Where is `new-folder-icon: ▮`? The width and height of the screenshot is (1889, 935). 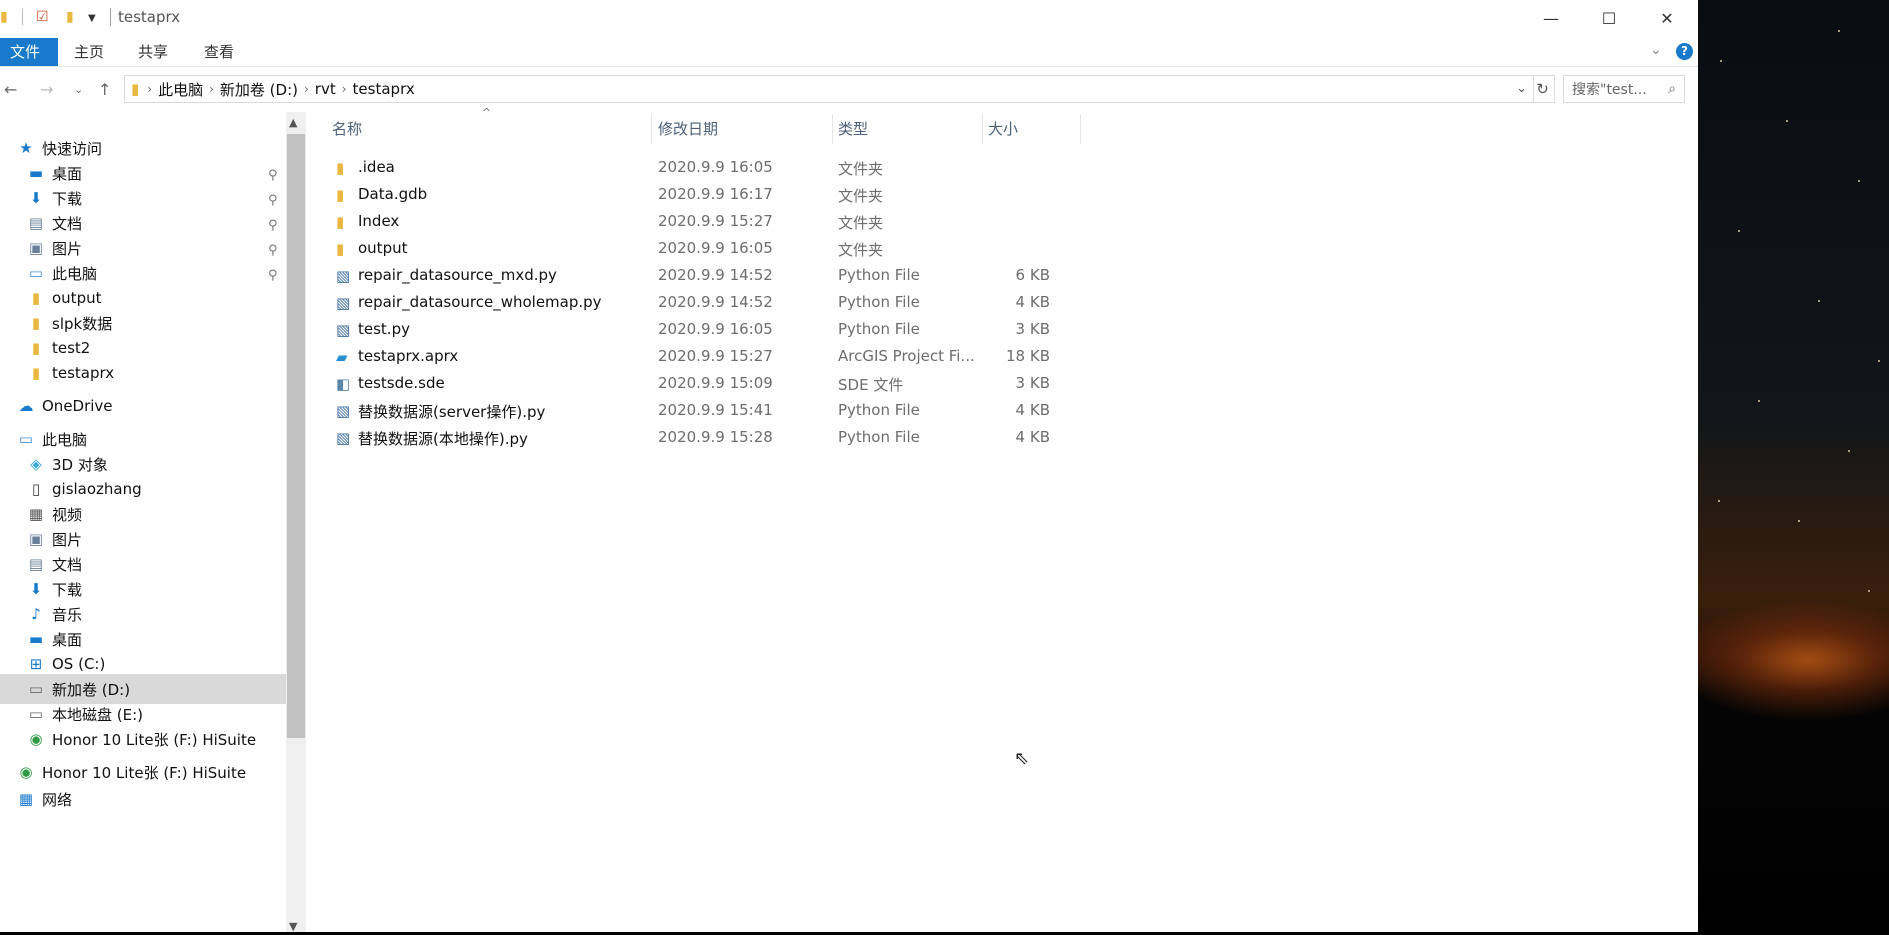
new-folder-icon: ▮ is located at coordinates (70, 17).